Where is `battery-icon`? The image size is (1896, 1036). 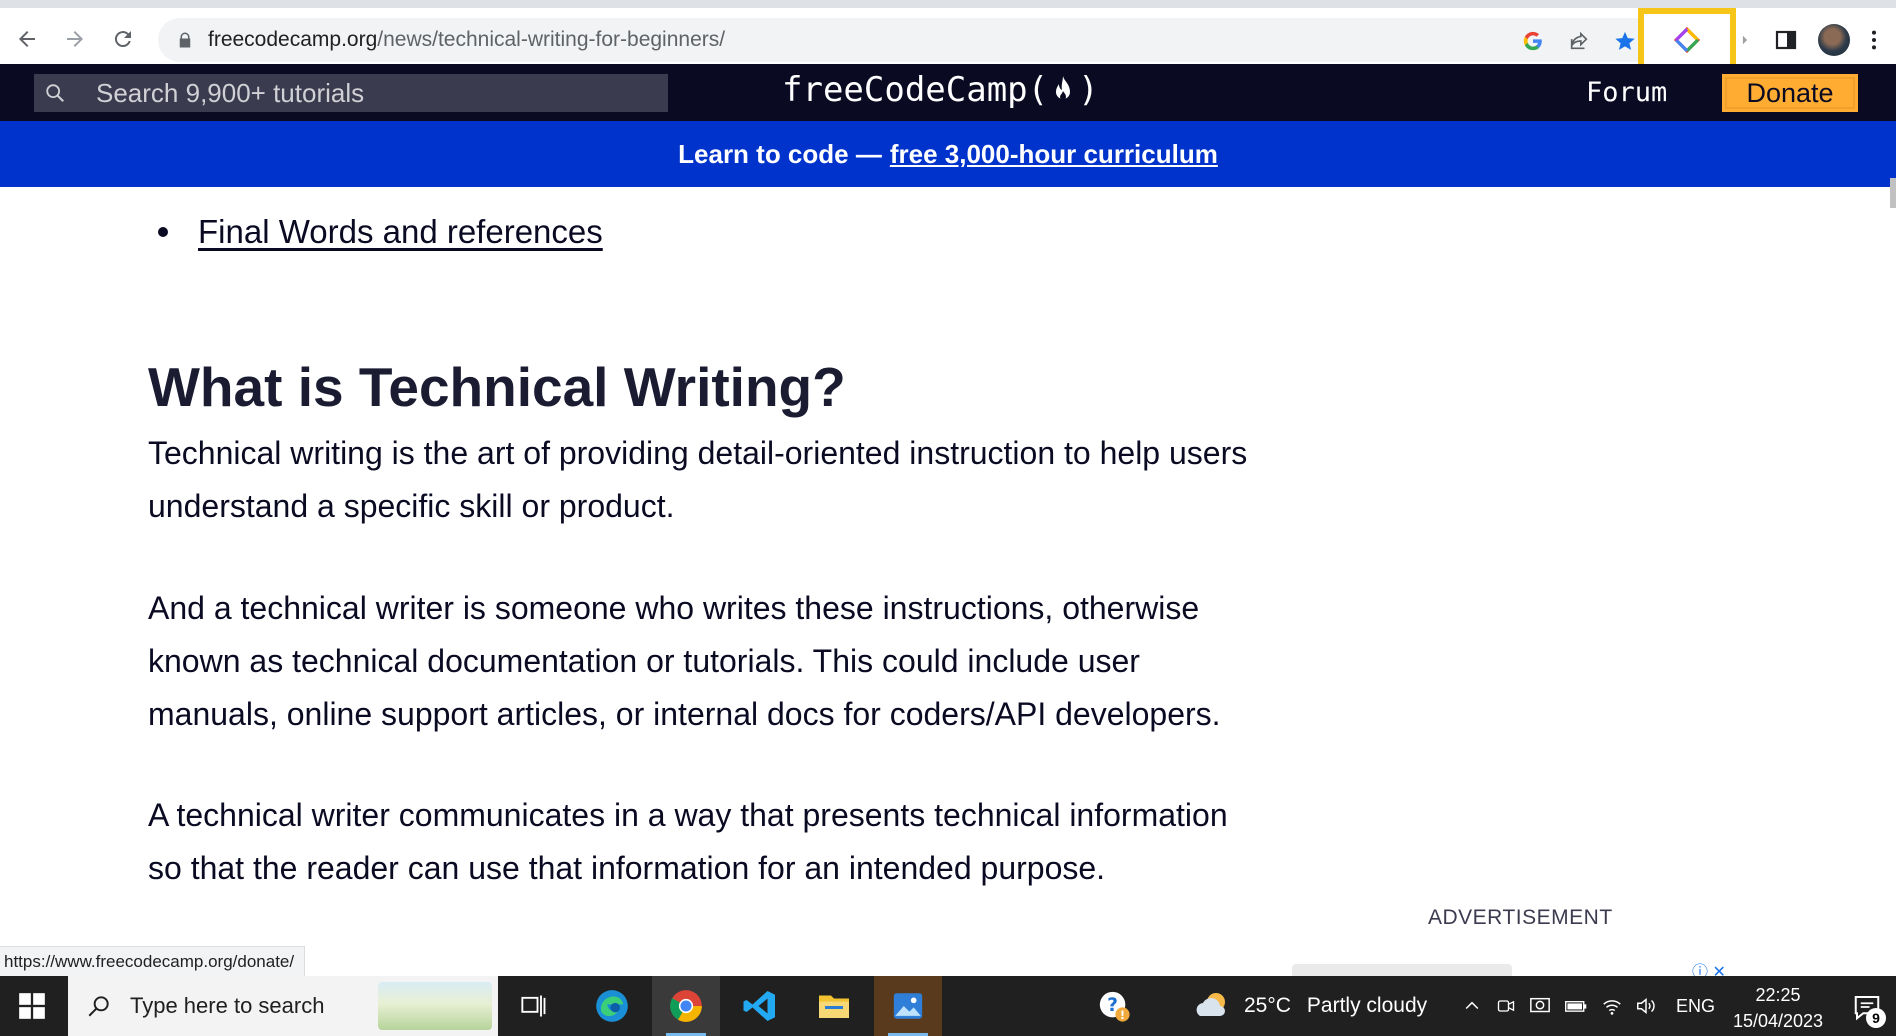
battery-icon is located at coordinates (1576, 1006).